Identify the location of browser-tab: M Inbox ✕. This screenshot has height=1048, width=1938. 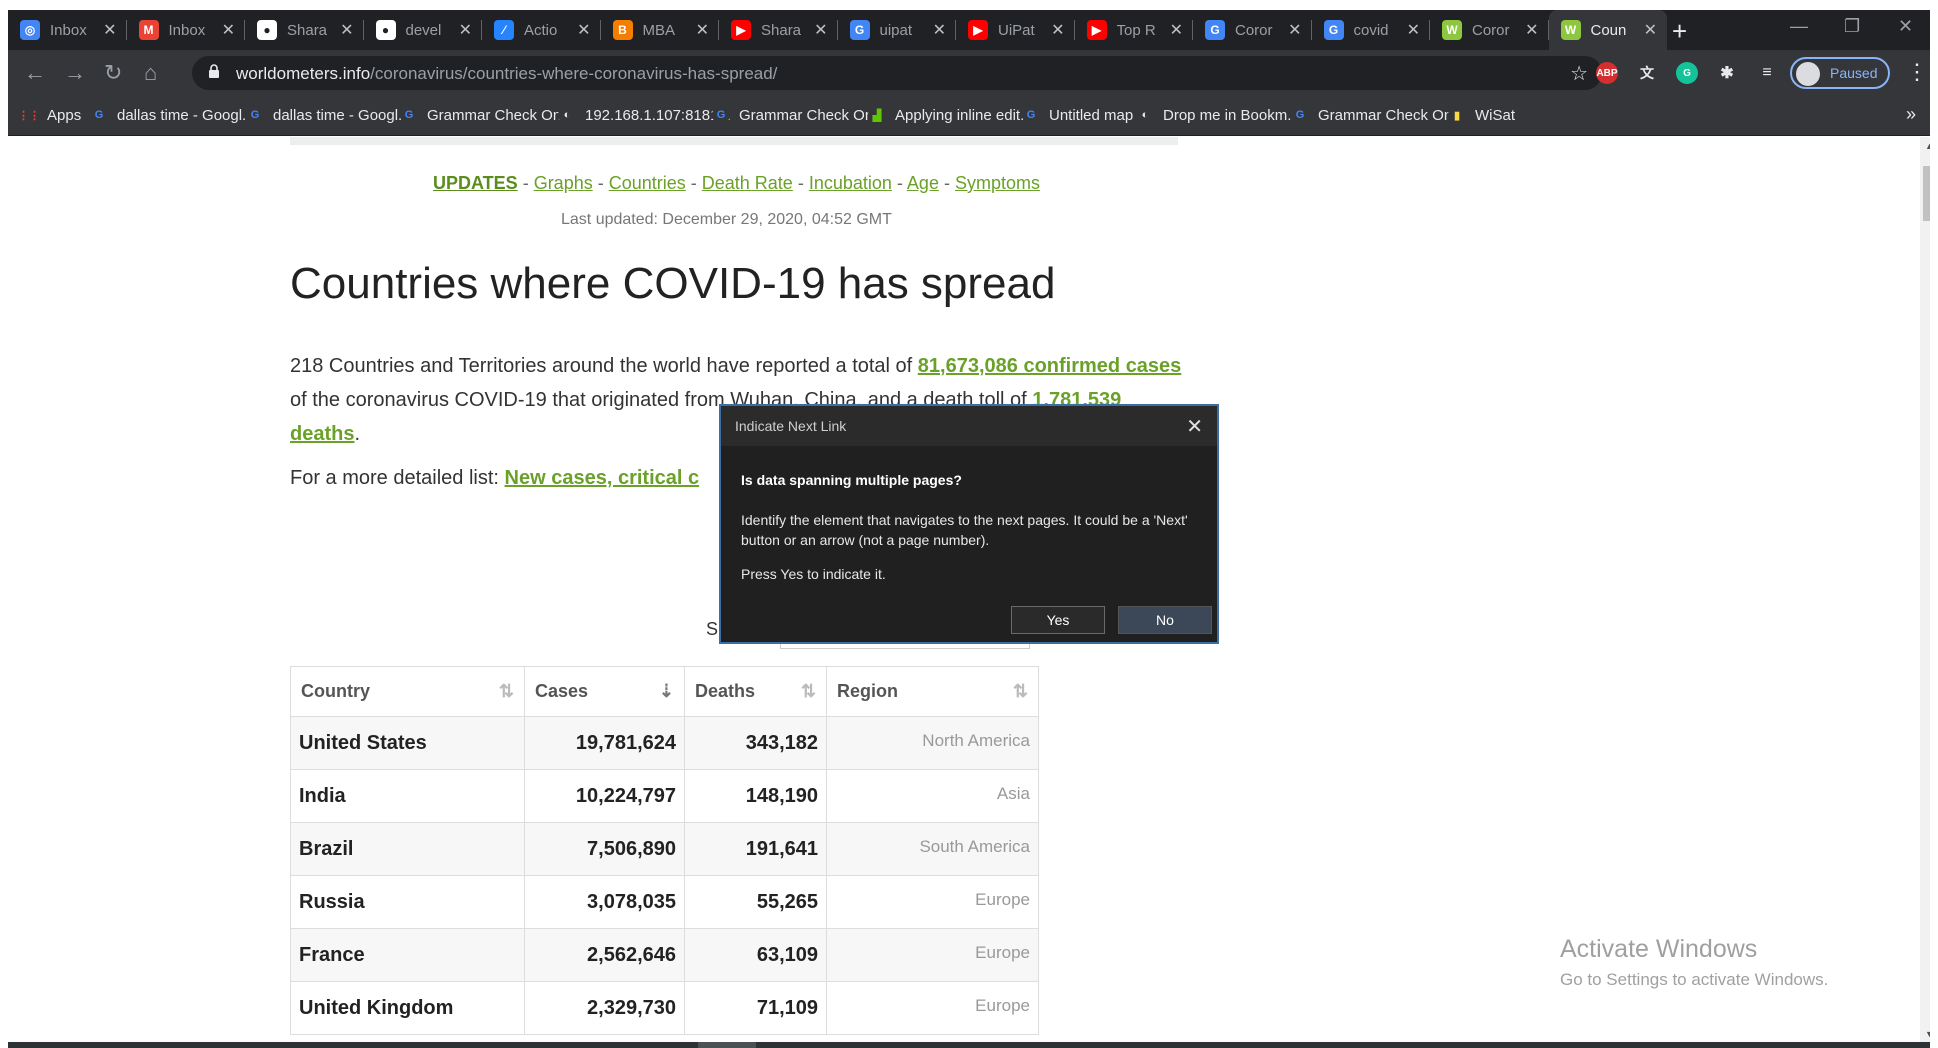
(186, 30).